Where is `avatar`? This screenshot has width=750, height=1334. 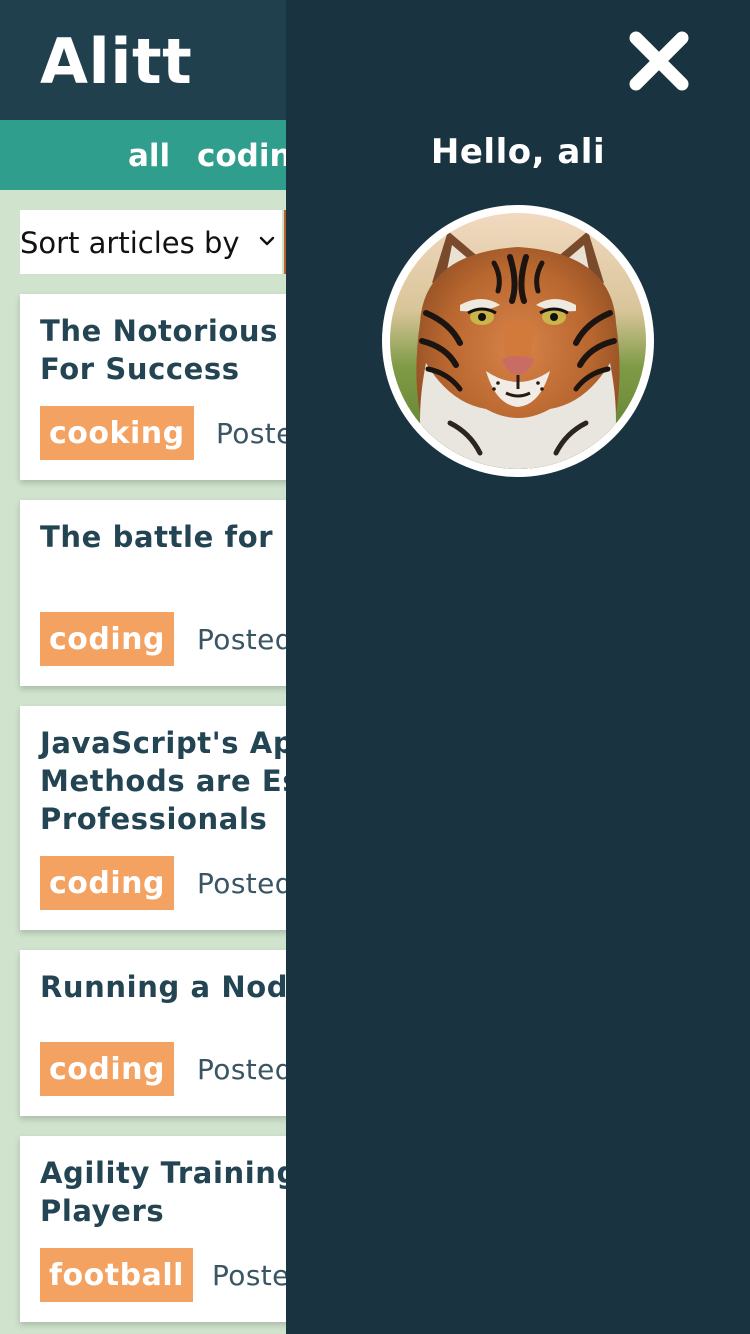
avatar is located at coordinates (518, 341).